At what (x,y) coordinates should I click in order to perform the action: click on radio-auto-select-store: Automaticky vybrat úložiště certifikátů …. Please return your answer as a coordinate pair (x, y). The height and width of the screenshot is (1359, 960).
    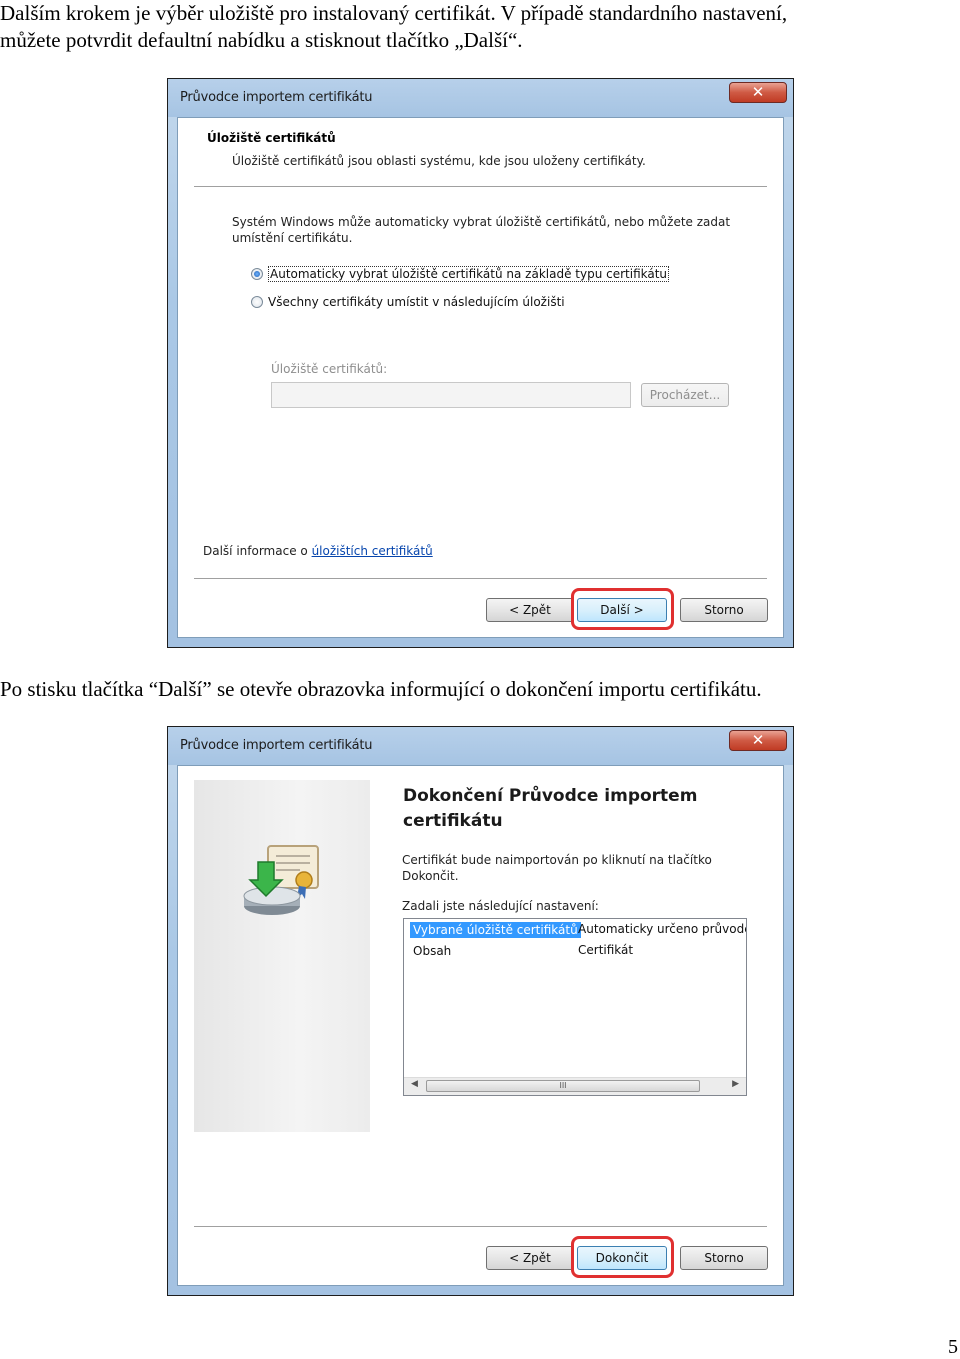
    Looking at the image, I should click on (460, 274).